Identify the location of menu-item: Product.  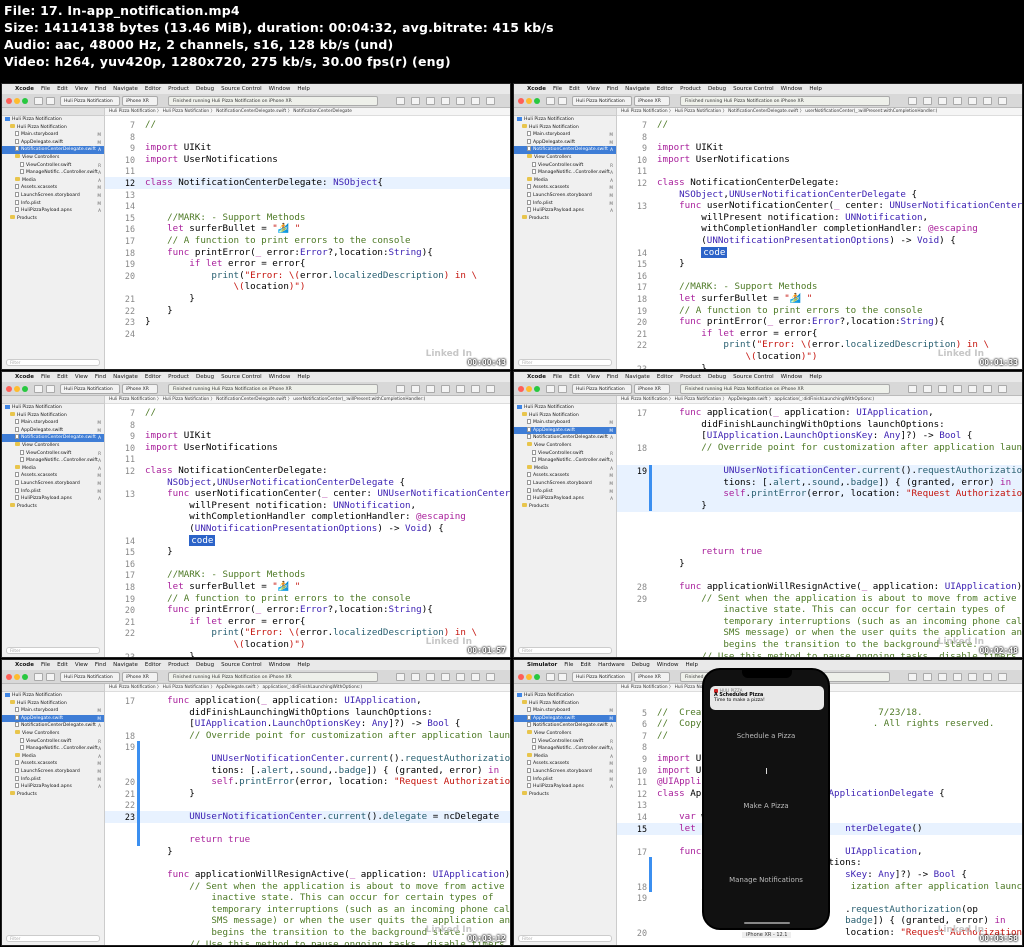
(178, 665).